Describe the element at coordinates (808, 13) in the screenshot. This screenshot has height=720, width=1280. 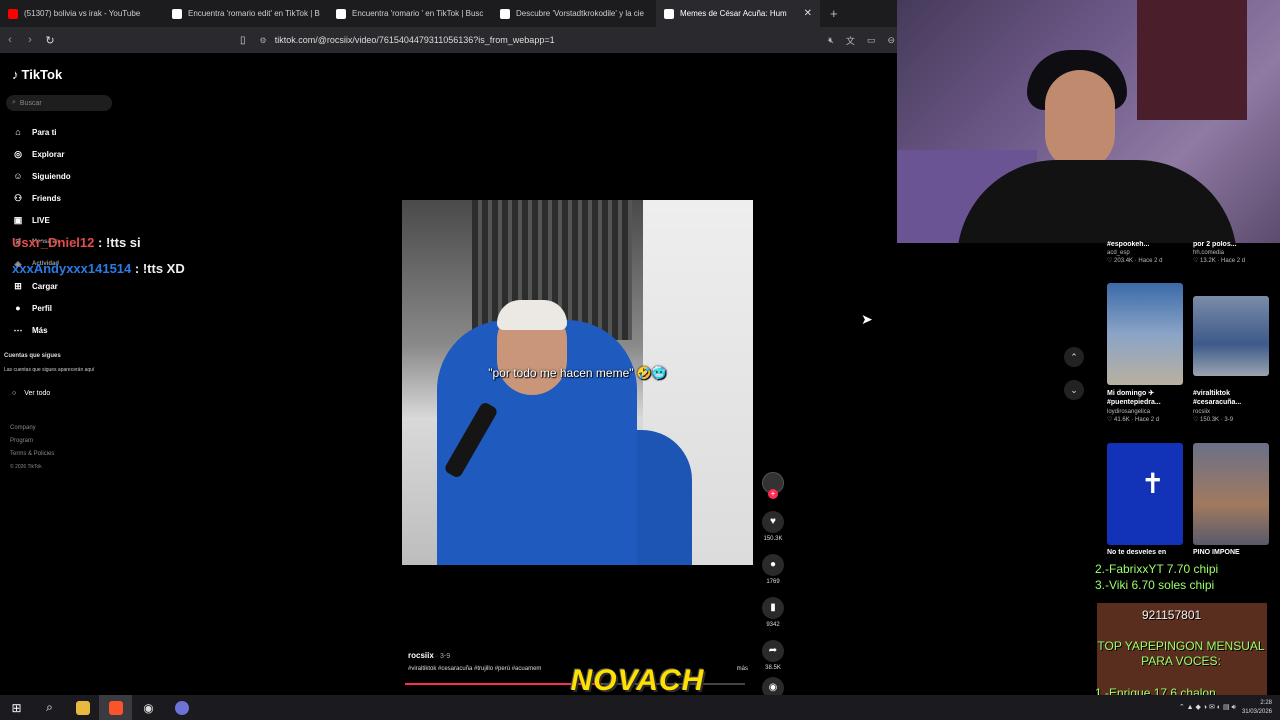
I see `close-icon: ✕` at that location.